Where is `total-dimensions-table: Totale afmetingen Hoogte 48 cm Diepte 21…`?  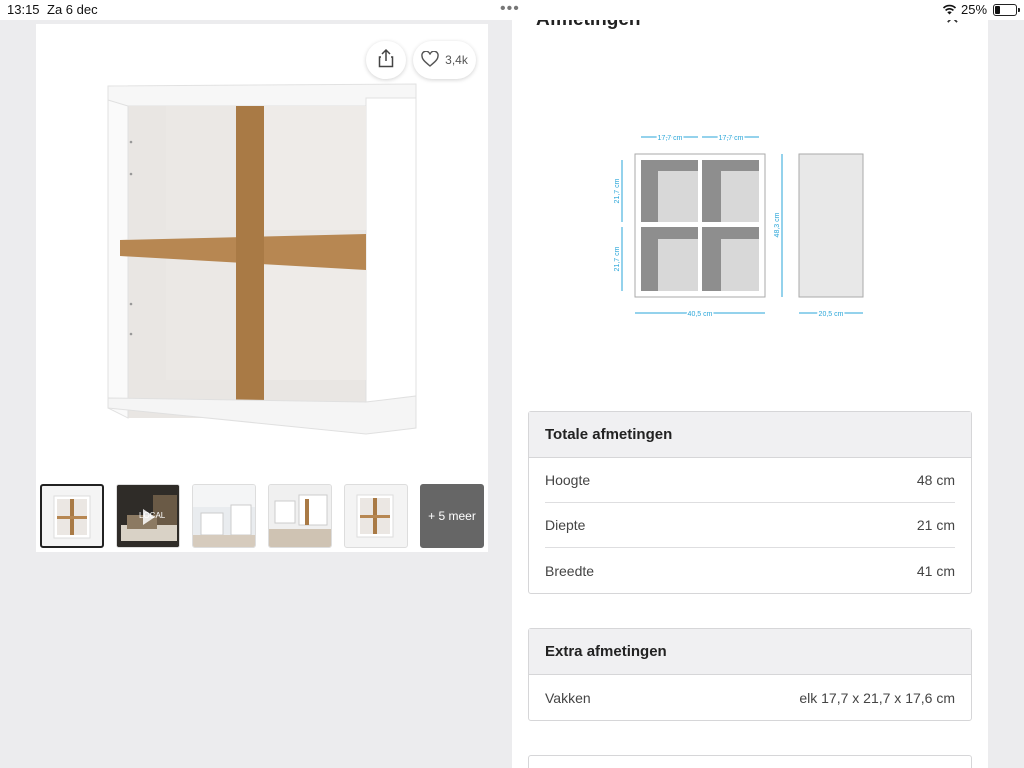
total-dimensions-table: Totale afmetingen Hoogte 48 cm Diepte 21… is located at coordinates (750, 502).